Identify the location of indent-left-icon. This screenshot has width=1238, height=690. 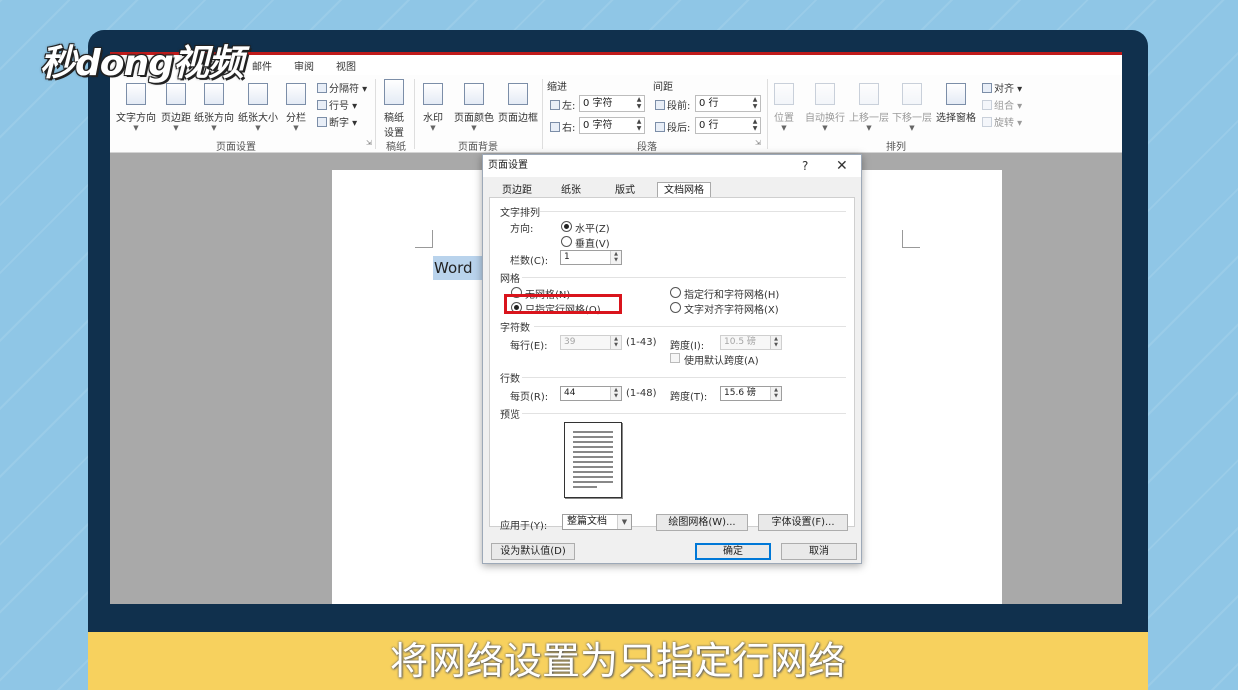
(555, 105).